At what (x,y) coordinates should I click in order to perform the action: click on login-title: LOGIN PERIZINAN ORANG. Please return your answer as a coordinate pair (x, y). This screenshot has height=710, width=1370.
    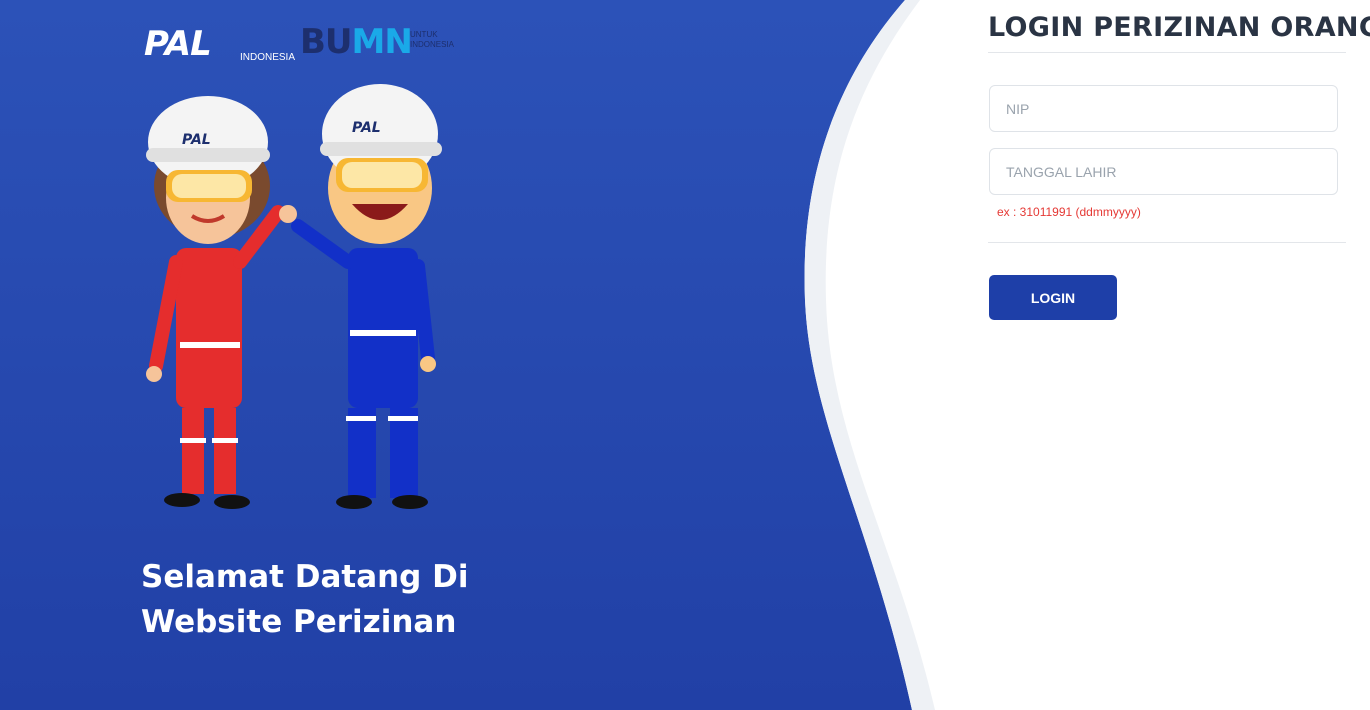
    Looking at the image, I should click on (1179, 27).